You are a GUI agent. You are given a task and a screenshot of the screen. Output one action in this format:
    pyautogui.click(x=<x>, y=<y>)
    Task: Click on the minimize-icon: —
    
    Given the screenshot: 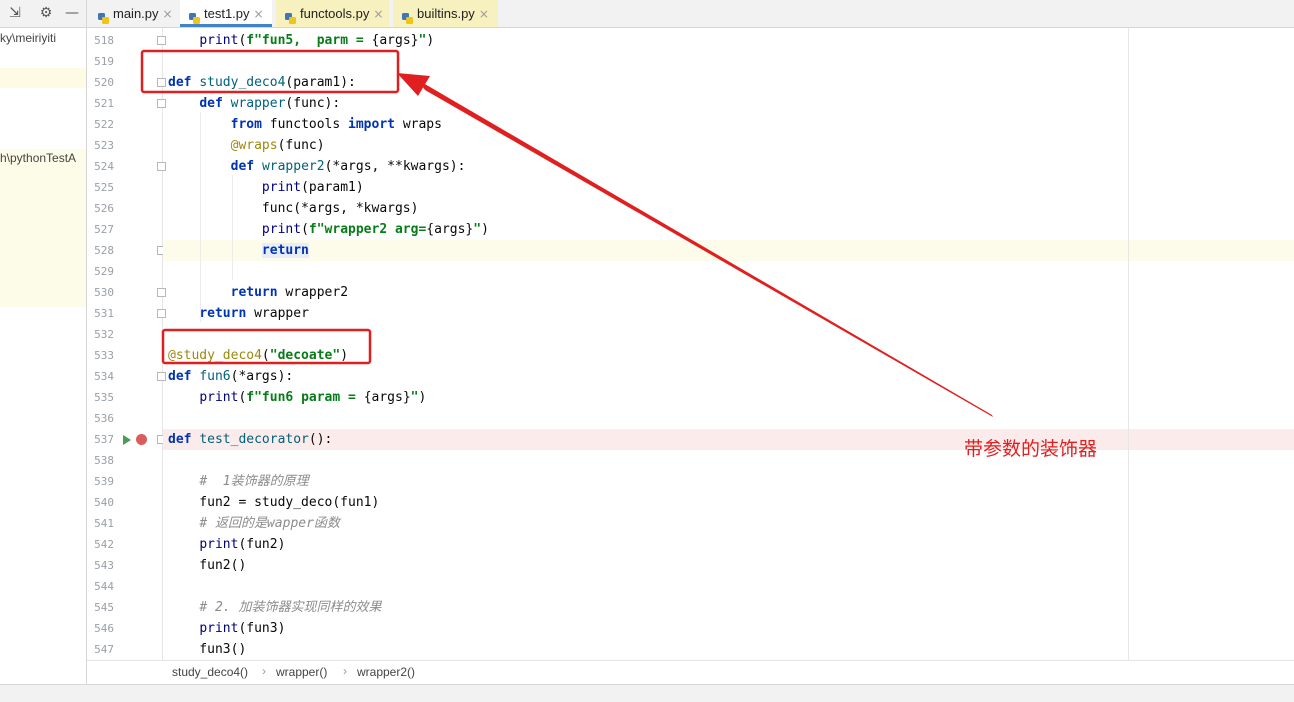 What is the action you would take?
    pyautogui.click(x=72, y=13)
    